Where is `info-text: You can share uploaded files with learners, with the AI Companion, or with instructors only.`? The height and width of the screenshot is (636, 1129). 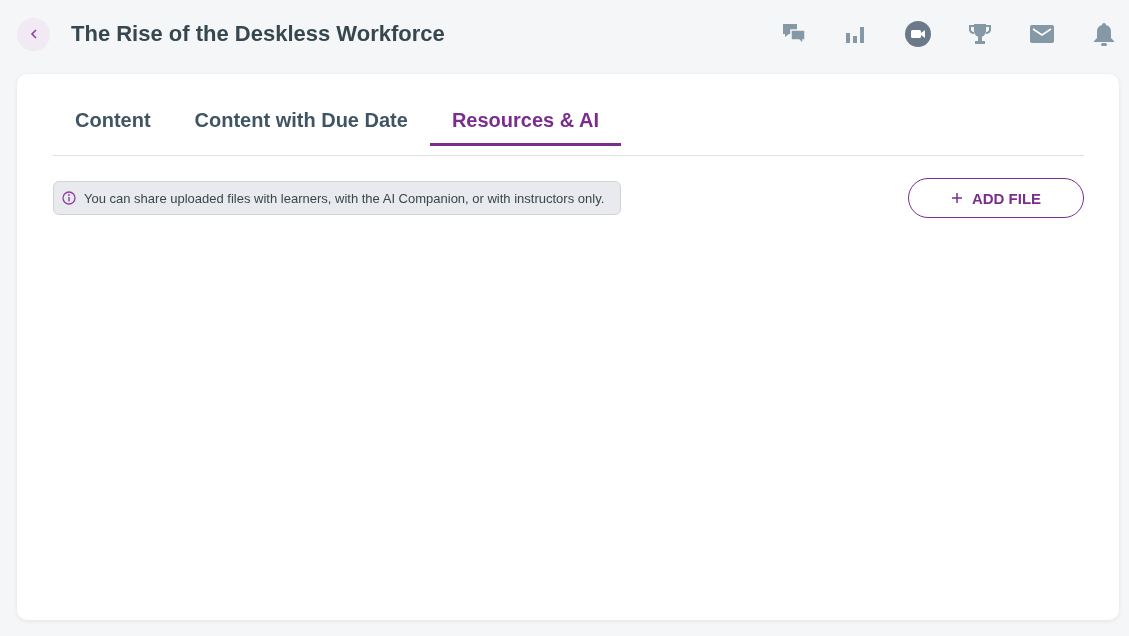 info-text: You can share uploaded files with learners, with the AI Companion, or with instructors only. is located at coordinates (344, 198).